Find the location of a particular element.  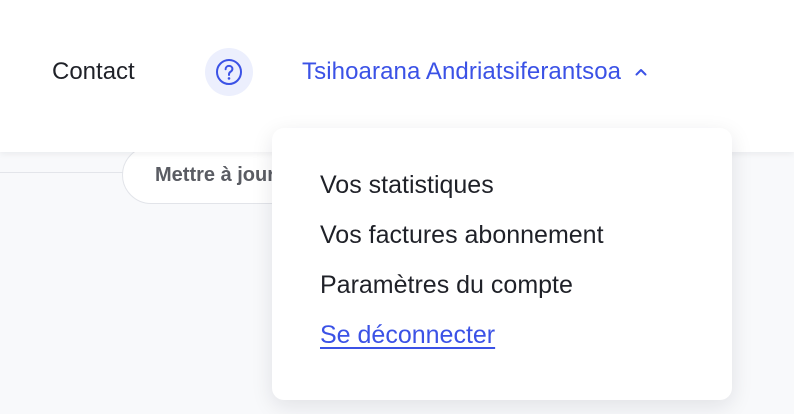

user-menu-toggle: Tsihoarana Andriatsiferantsoa is located at coordinates (474, 72).